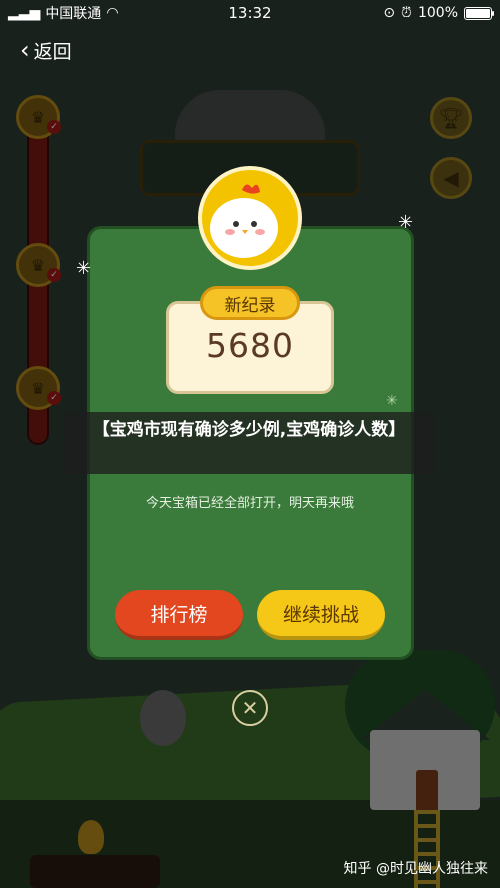  I want to click on back-label: 返回, so click(52, 51).